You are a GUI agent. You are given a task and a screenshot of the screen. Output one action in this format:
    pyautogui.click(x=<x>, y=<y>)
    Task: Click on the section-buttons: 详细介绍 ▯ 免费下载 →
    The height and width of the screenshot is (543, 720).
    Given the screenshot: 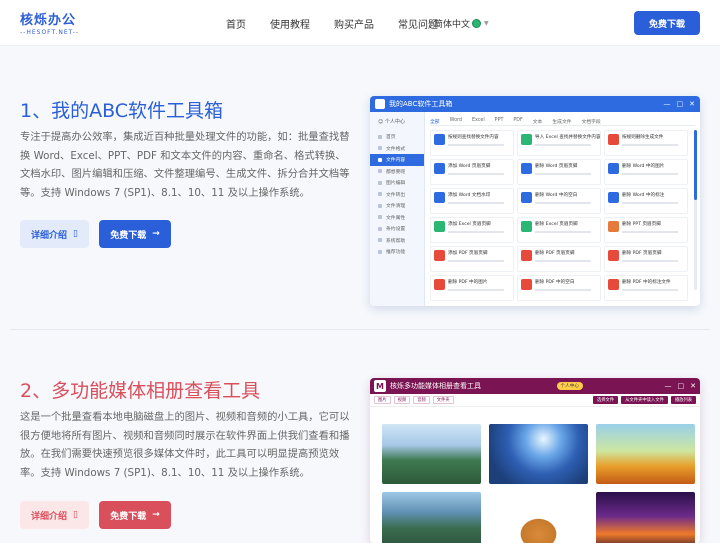 What is the action you would take?
    pyautogui.click(x=100, y=515)
    